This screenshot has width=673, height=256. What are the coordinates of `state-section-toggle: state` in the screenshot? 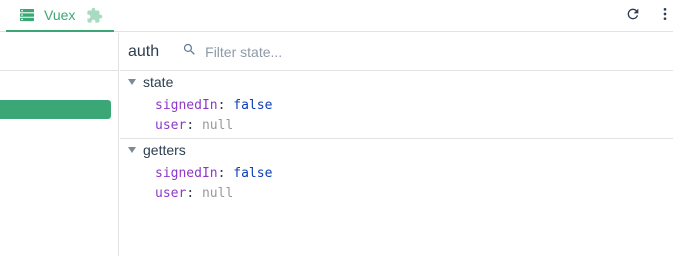 It's located at (396, 82).